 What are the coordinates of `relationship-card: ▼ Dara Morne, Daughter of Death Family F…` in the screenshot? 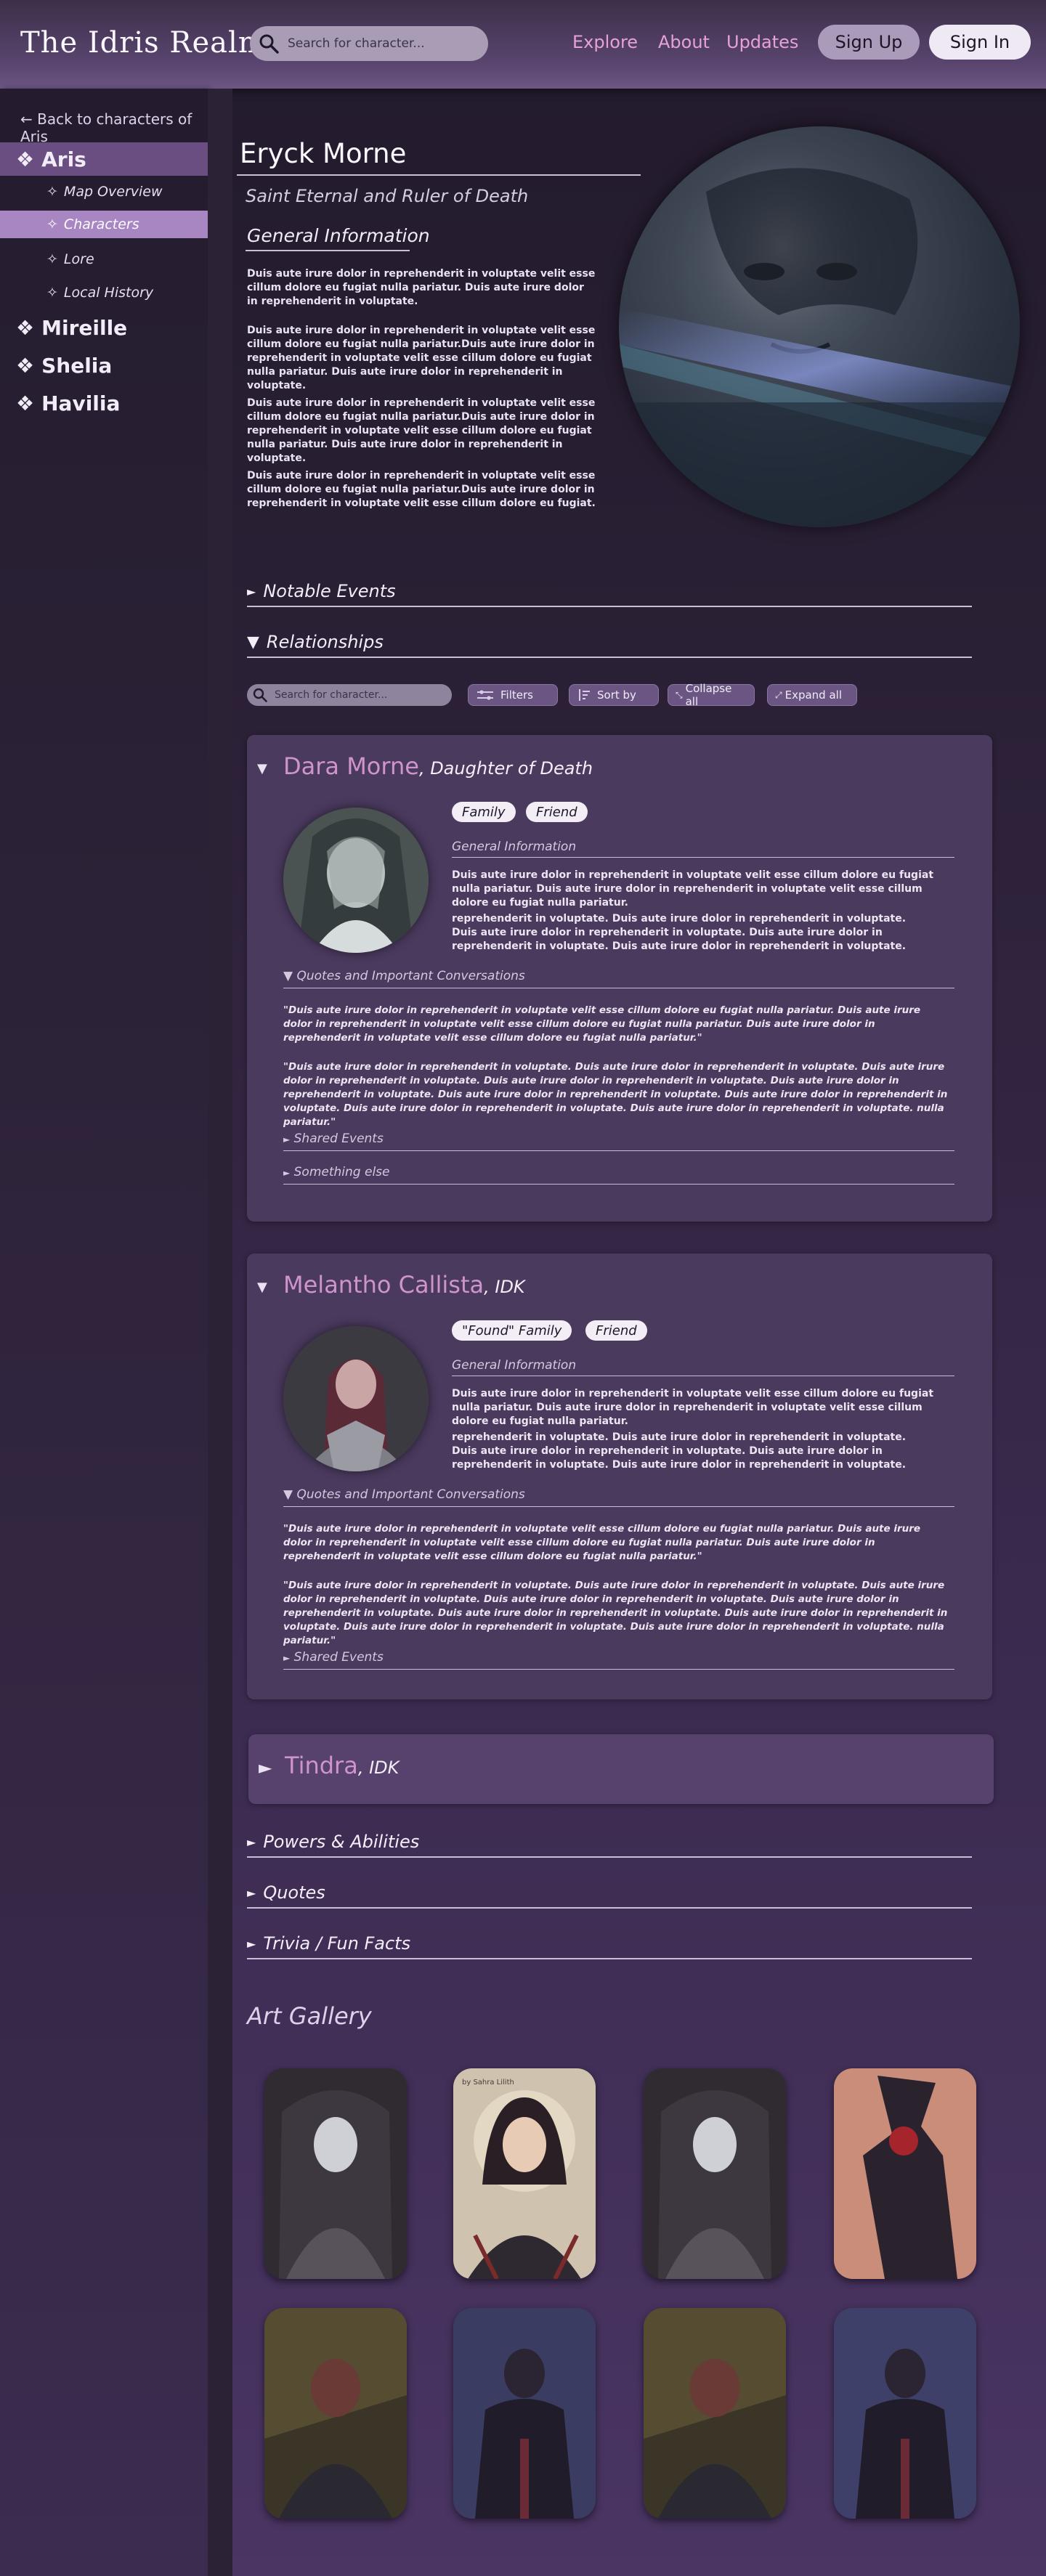 It's located at (619, 979).